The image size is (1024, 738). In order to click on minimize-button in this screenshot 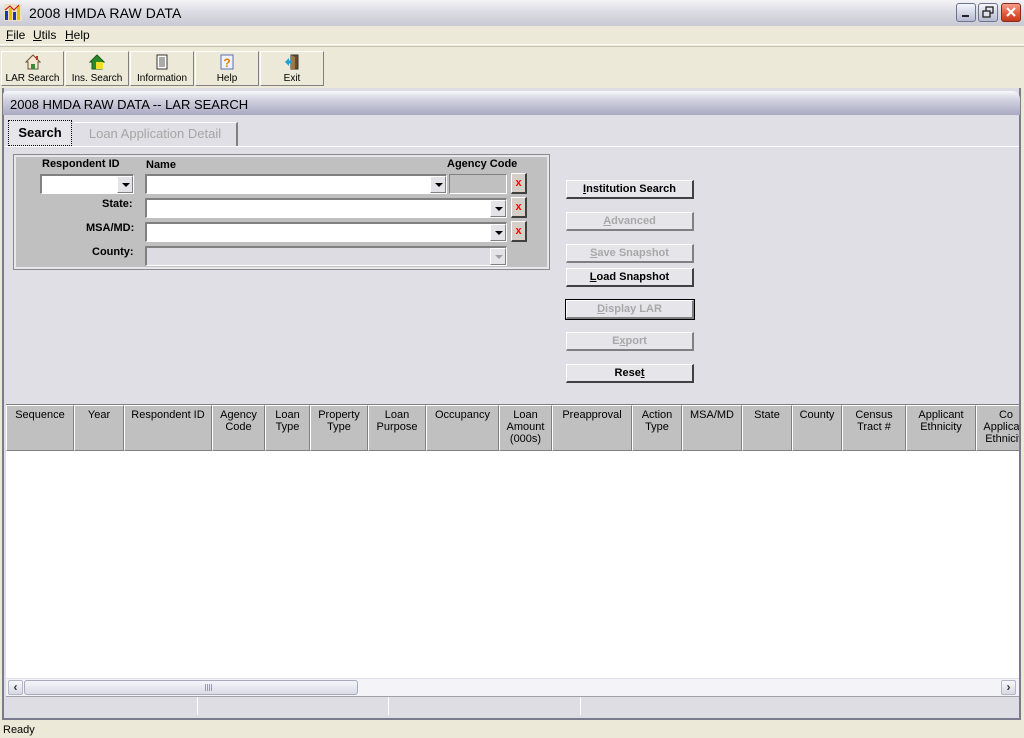, I will do `click(966, 12)`.